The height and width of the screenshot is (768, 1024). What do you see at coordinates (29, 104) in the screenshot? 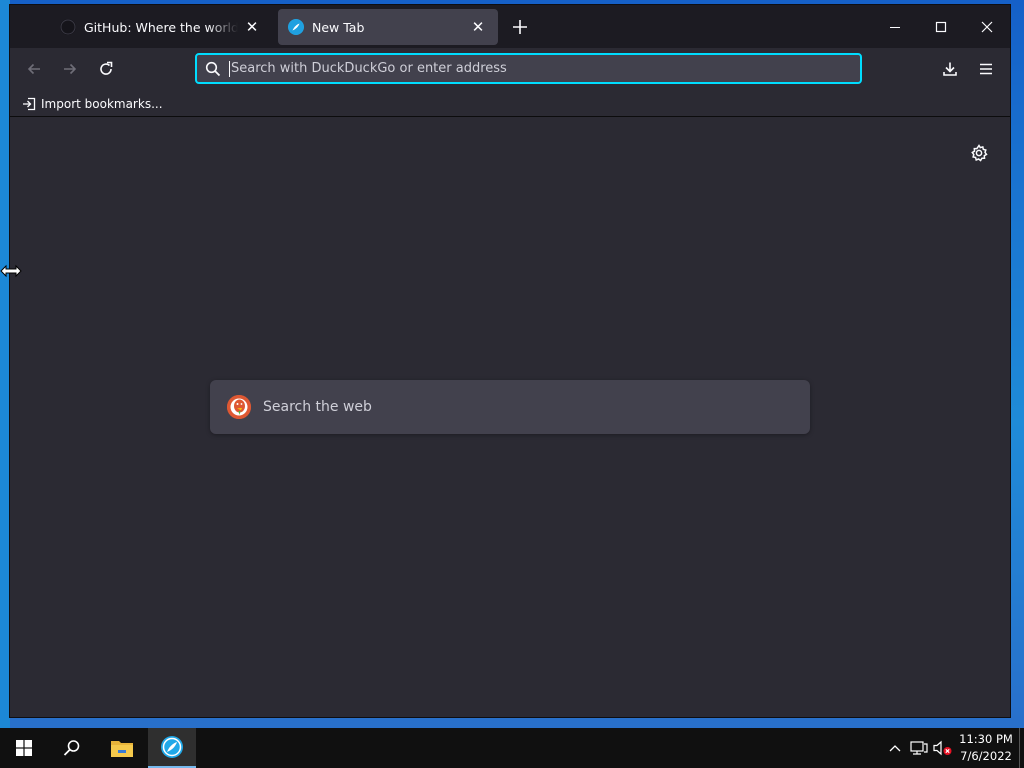
I see `import-icon` at bounding box center [29, 104].